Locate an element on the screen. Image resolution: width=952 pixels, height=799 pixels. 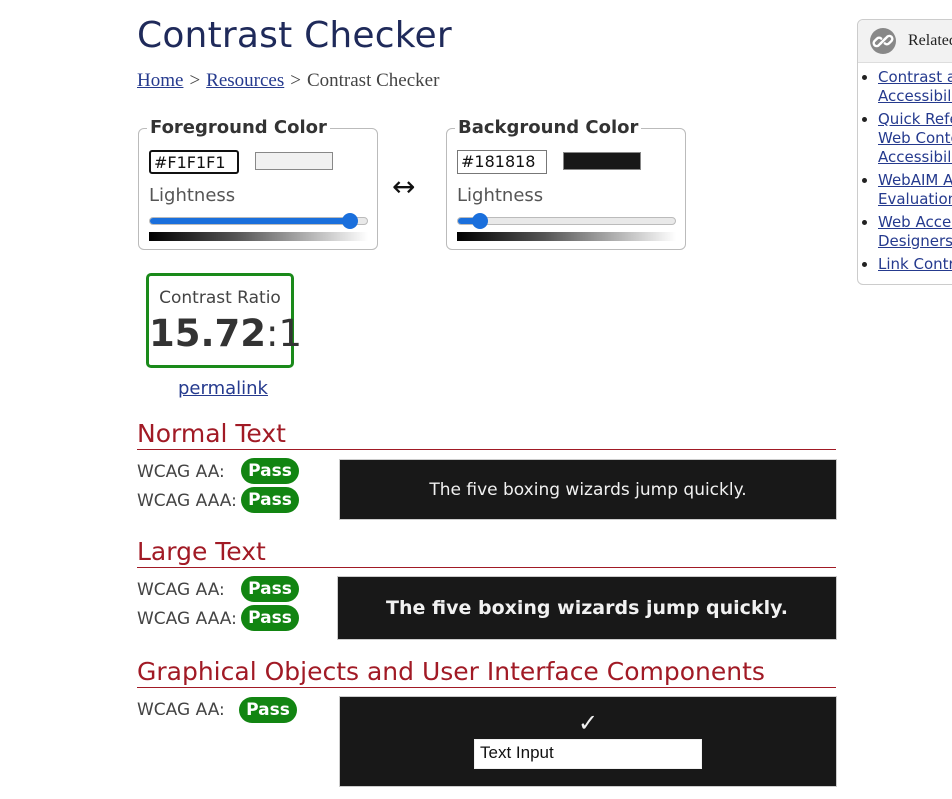
foreground-lightness-slider is located at coordinates (258, 221).